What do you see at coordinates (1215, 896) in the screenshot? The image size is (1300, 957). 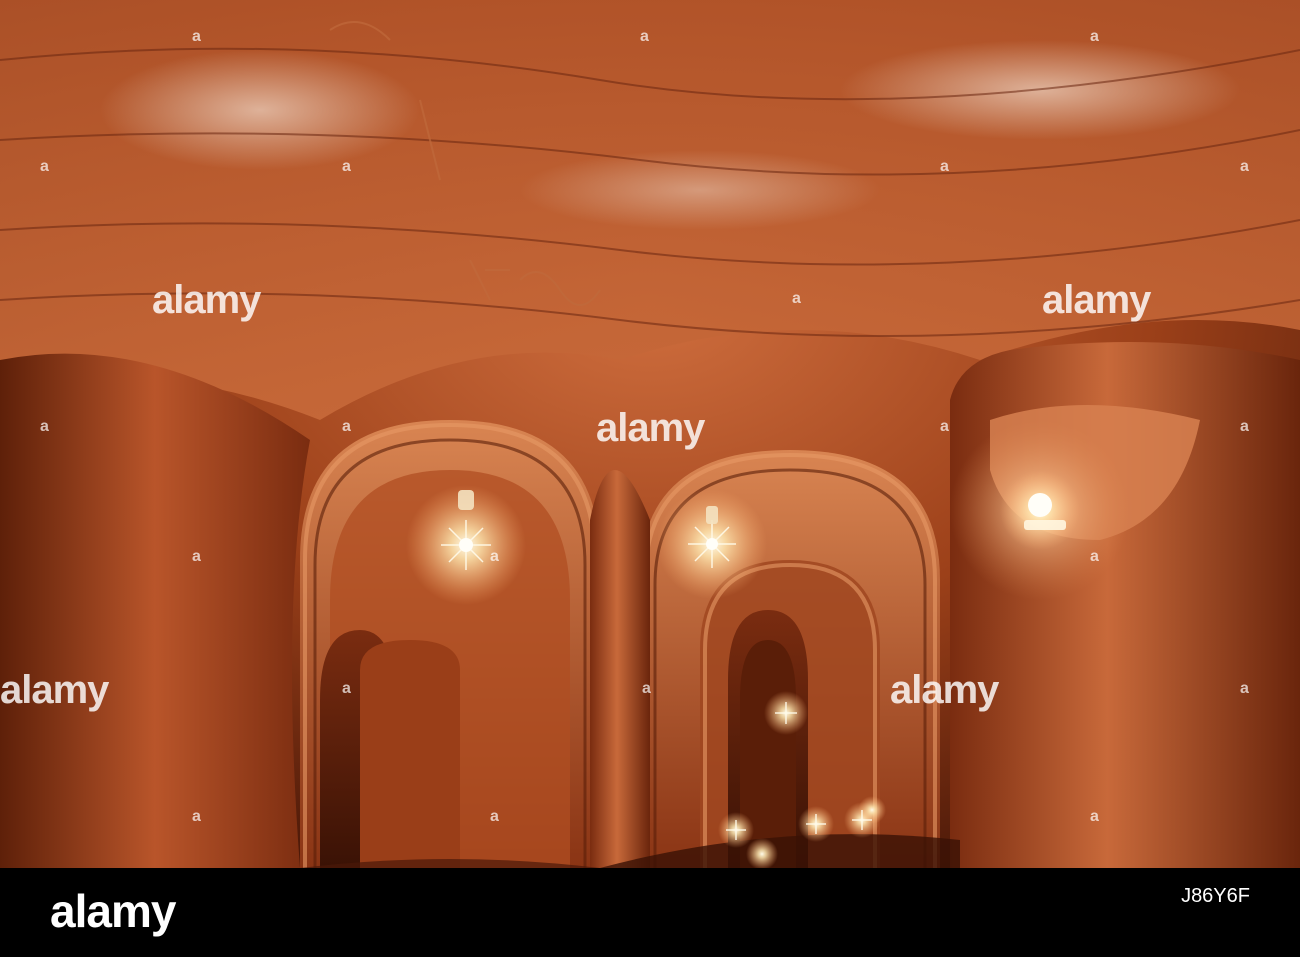 I see `image-id-label: J86Y6F` at bounding box center [1215, 896].